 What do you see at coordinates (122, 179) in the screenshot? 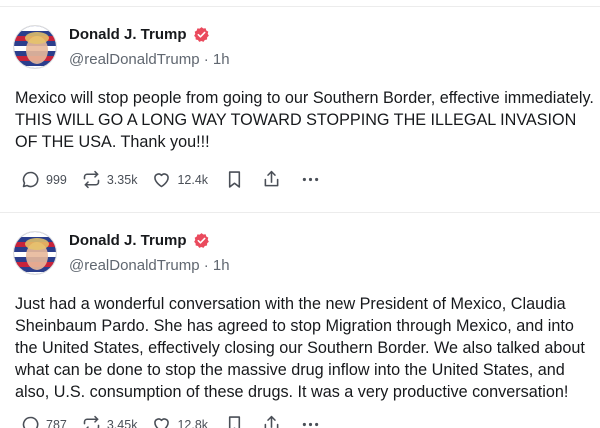
I see `repost-count: 3.35k` at bounding box center [122, 179].